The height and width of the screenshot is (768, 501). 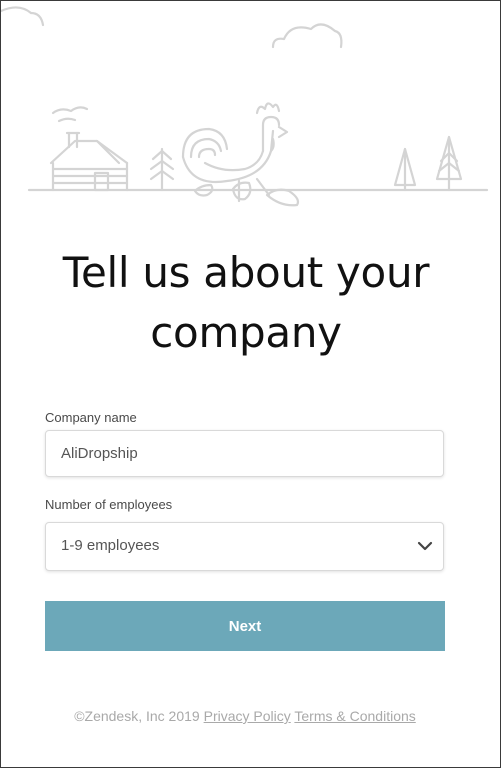 What do you see at coordinates (245, 626) in the screenshot?
I see `next-button: Next` at bounding box center [245, 626].